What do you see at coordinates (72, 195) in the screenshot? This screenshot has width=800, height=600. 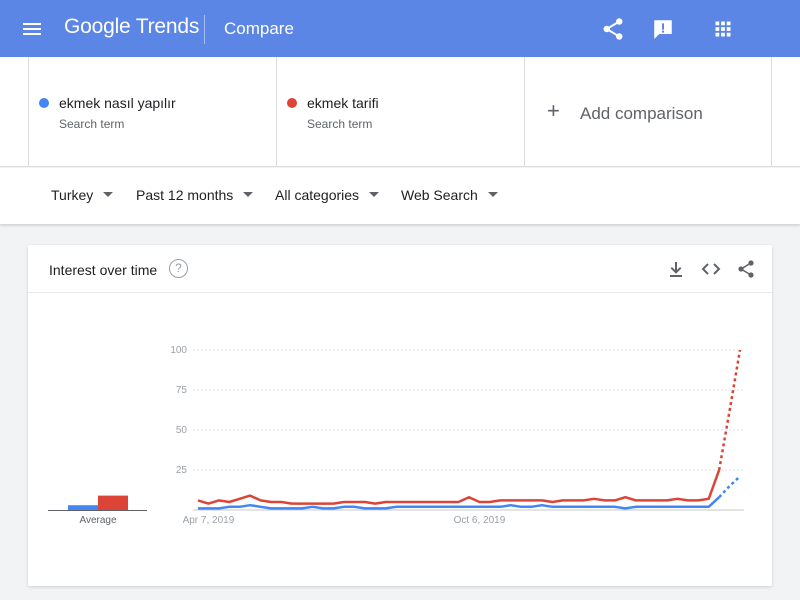 I see `region-value: Turkey` at bounding box center [72, 195].